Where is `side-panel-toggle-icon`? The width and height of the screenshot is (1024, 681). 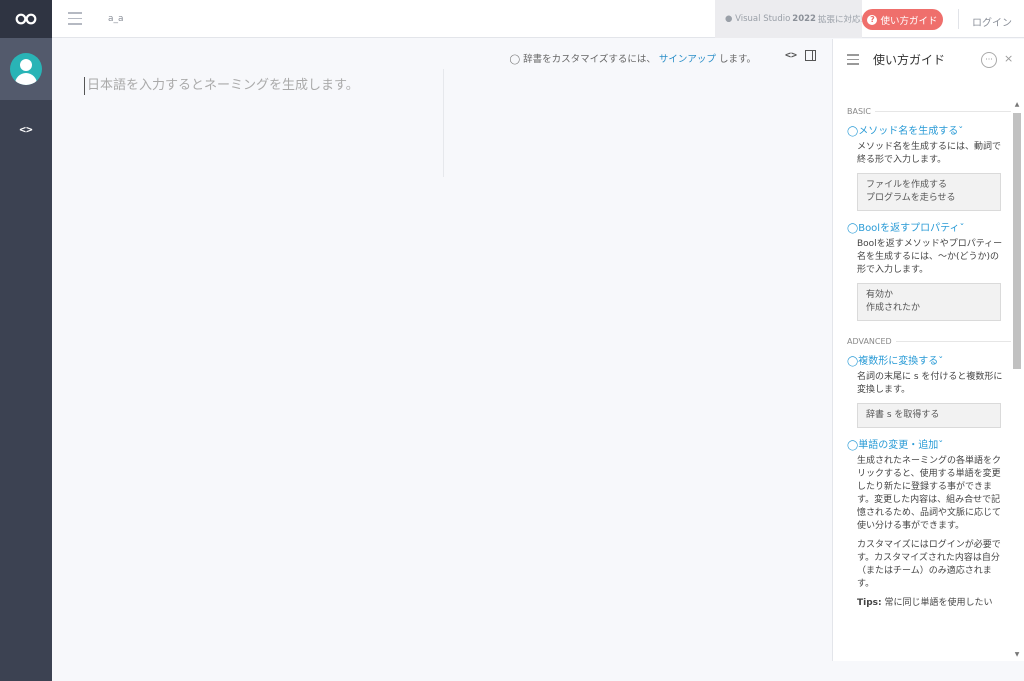 side-panel-toggle-icon is located at coordinates (811, 55).